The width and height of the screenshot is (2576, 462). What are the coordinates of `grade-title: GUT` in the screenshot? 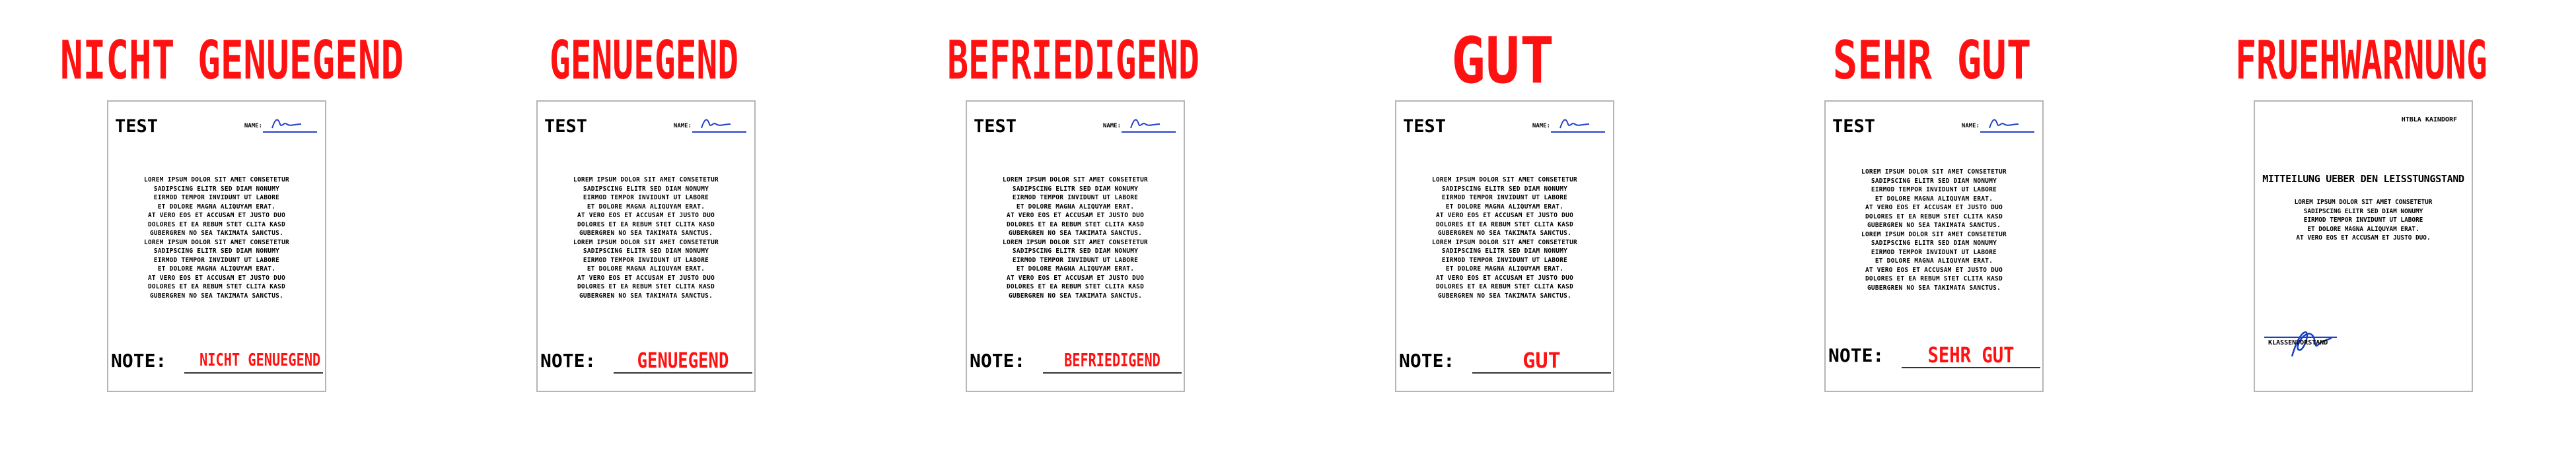 It's located at (1502, 61).